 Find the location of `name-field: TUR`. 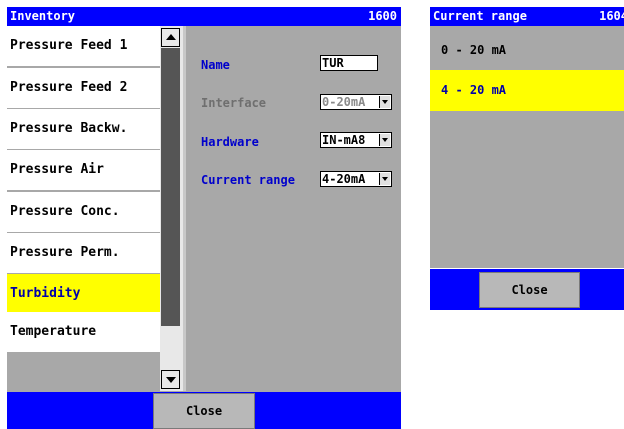

name-field: TUR is located at coordinates (349, 63).